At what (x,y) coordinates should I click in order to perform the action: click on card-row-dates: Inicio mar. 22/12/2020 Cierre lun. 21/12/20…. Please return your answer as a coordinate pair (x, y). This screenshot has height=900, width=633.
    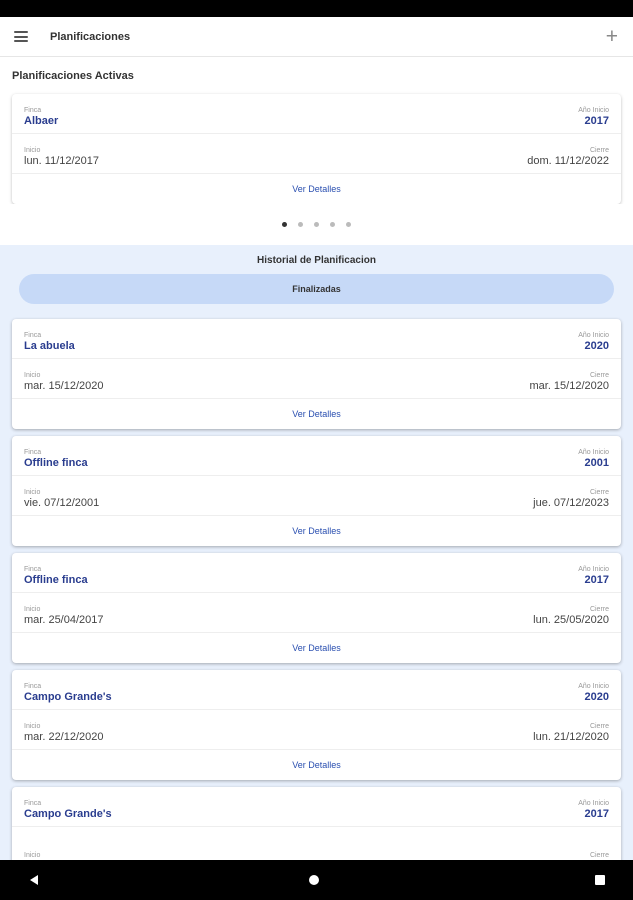
    Looking at the image, I should click on (316, 730).